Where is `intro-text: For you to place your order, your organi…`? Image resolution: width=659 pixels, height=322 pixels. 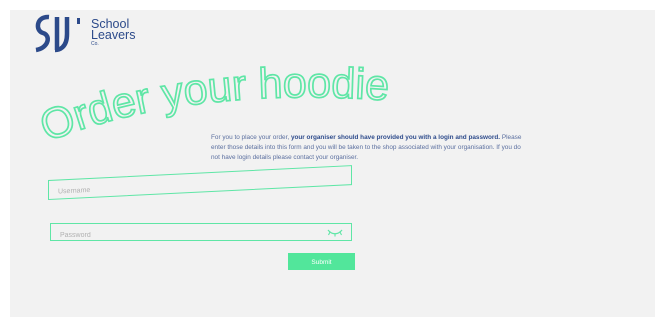 intro-text: For you to place your order, your organi… is located at coordinates (369, 147).